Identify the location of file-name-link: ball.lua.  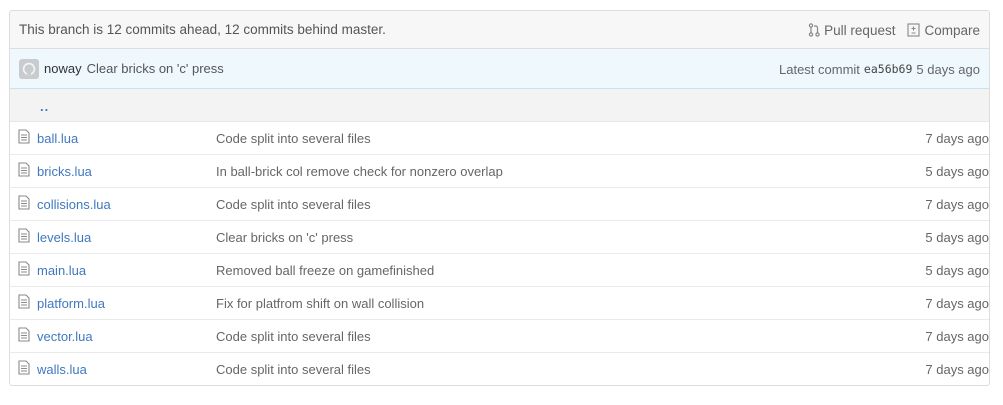
(57, 138).